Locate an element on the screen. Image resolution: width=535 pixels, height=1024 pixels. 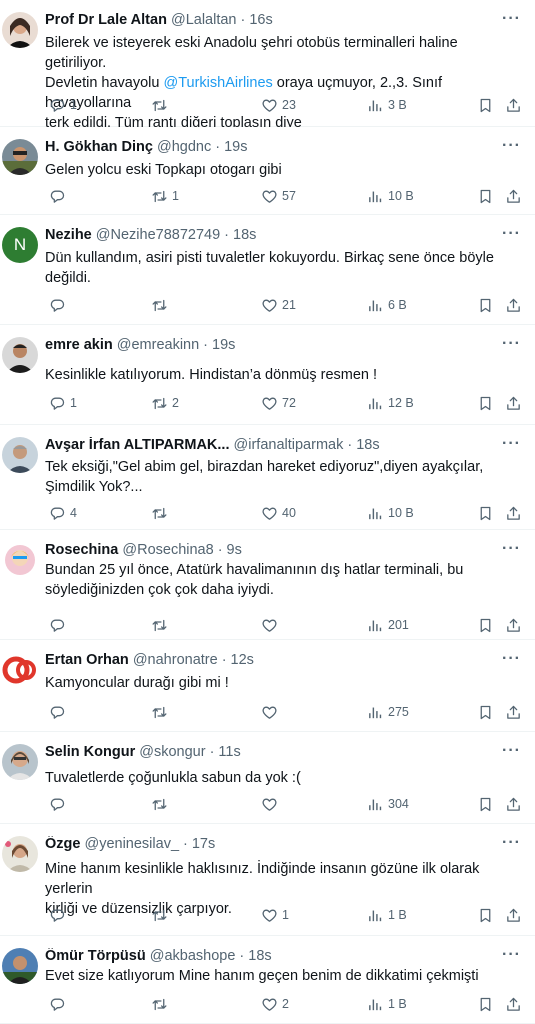
views-button: 3 B is located at coordinates (385, 105).